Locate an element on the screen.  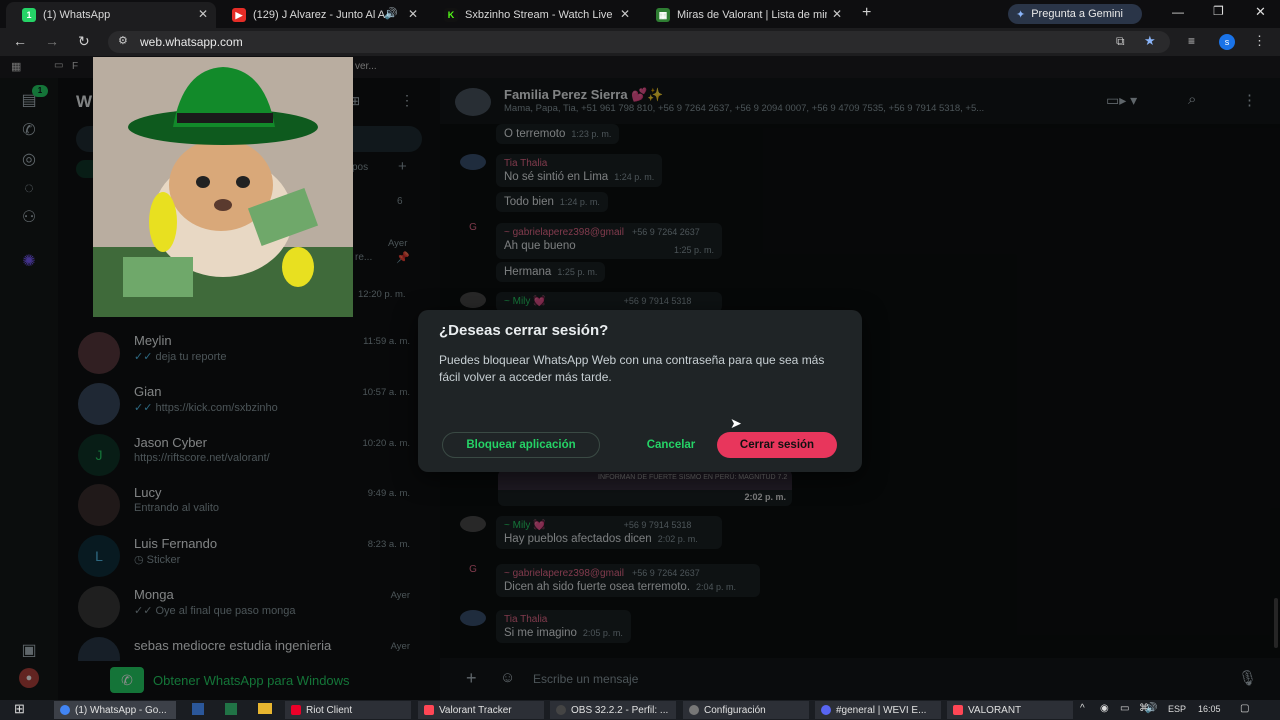
media-control-icon: ≡ is located at coordinates (1191, 41).